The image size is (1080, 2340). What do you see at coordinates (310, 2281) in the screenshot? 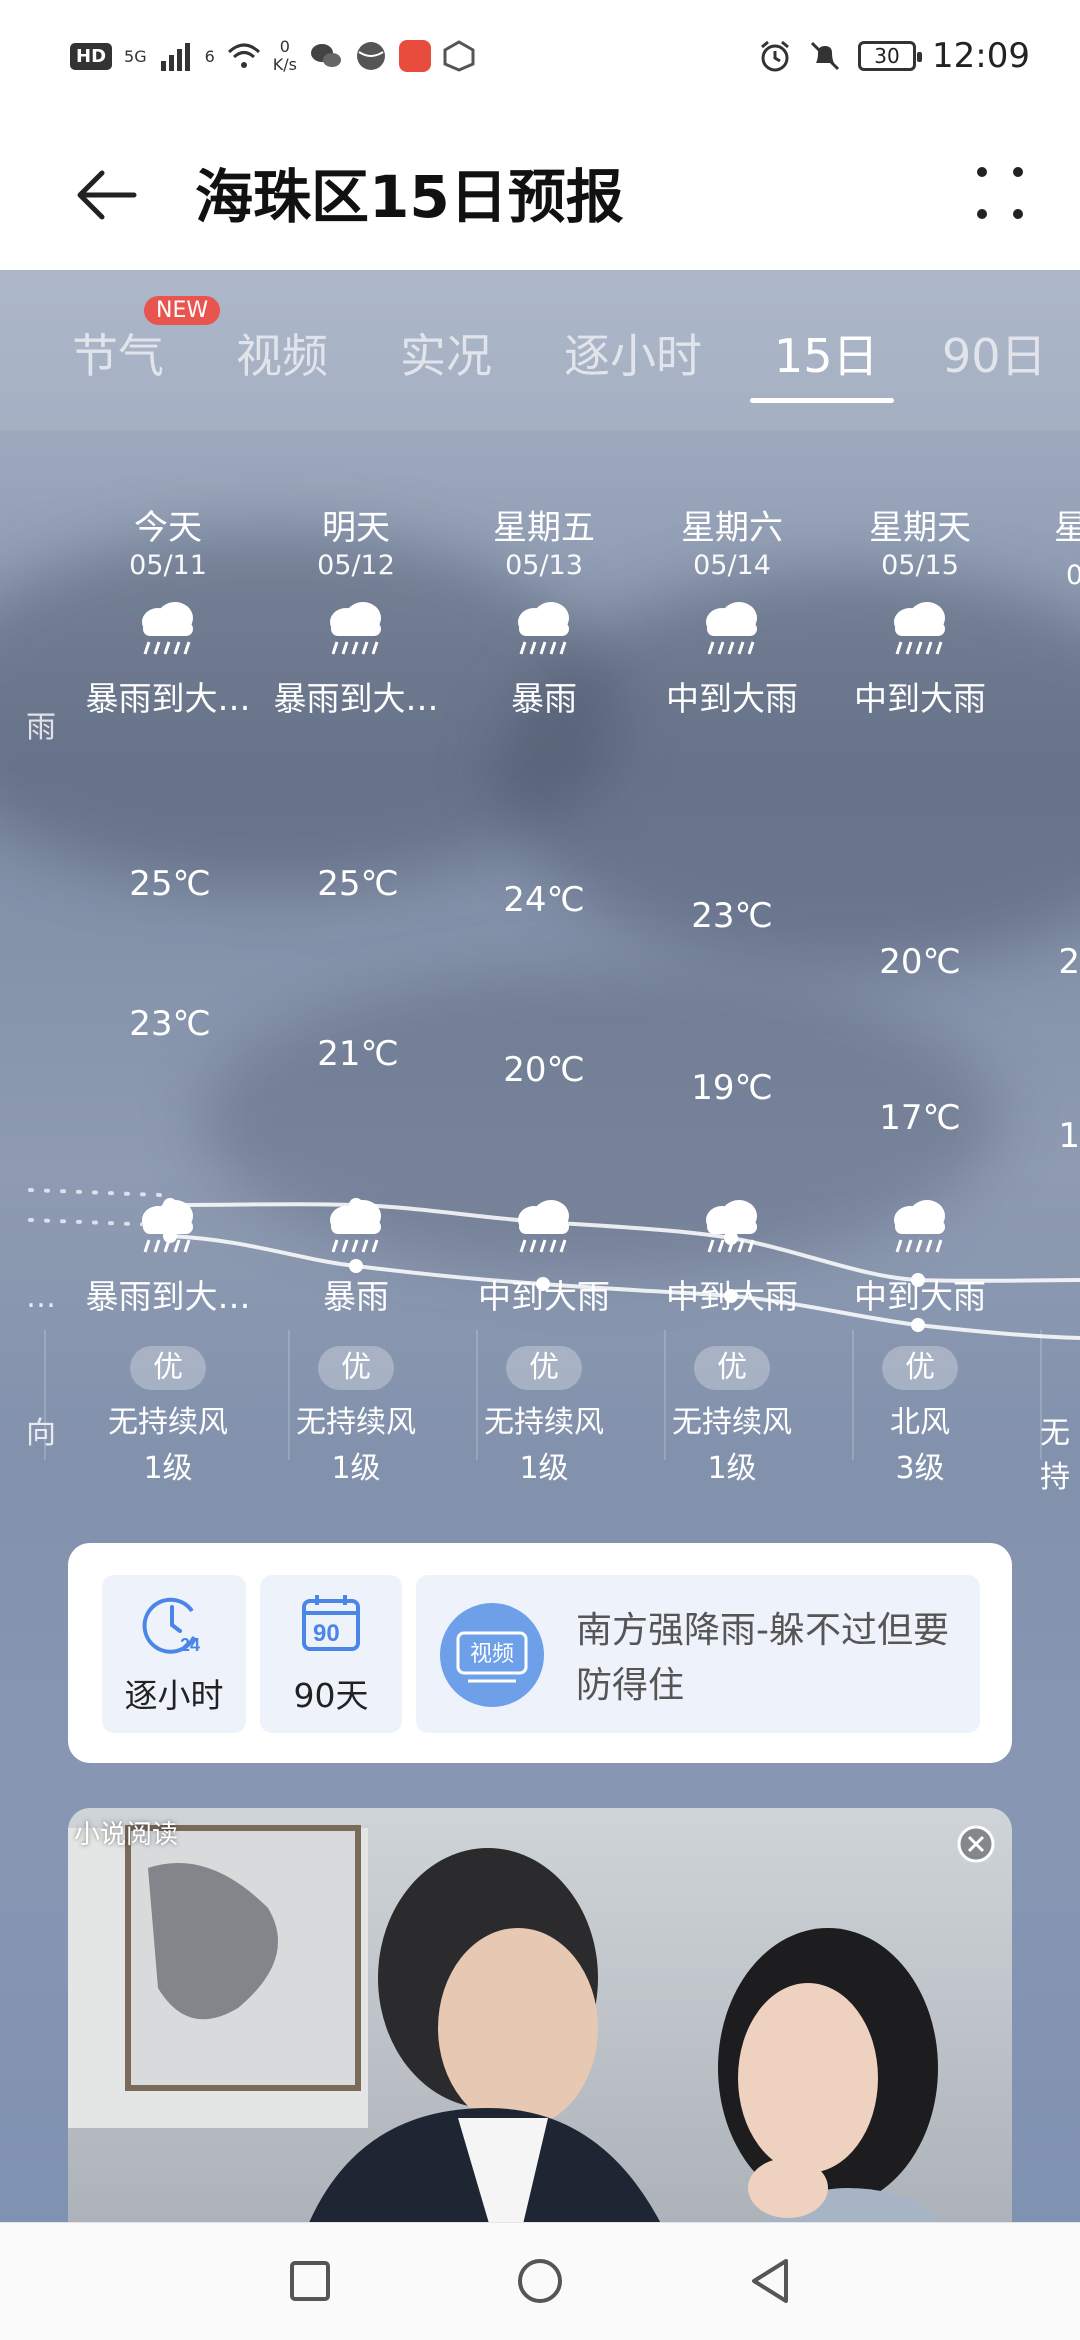
I see `recent-apps-icon` at bounding box center [310, 2281].